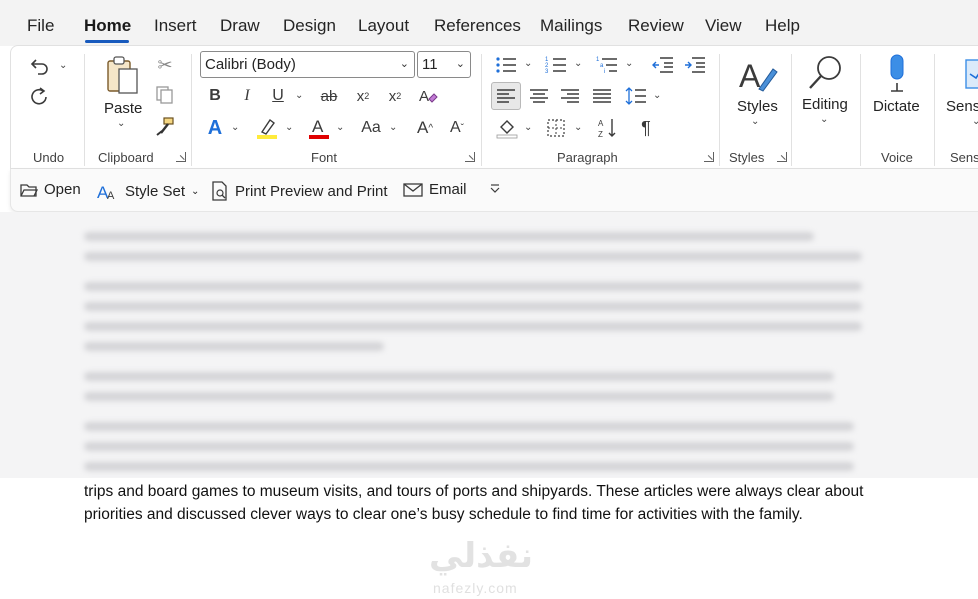 Image resolution: width=978 pixels, height=599 pixels. What do you see at coordinates (122, 76) in the screenshot?
I see `paste-icon` at bounding box center [122, 76].